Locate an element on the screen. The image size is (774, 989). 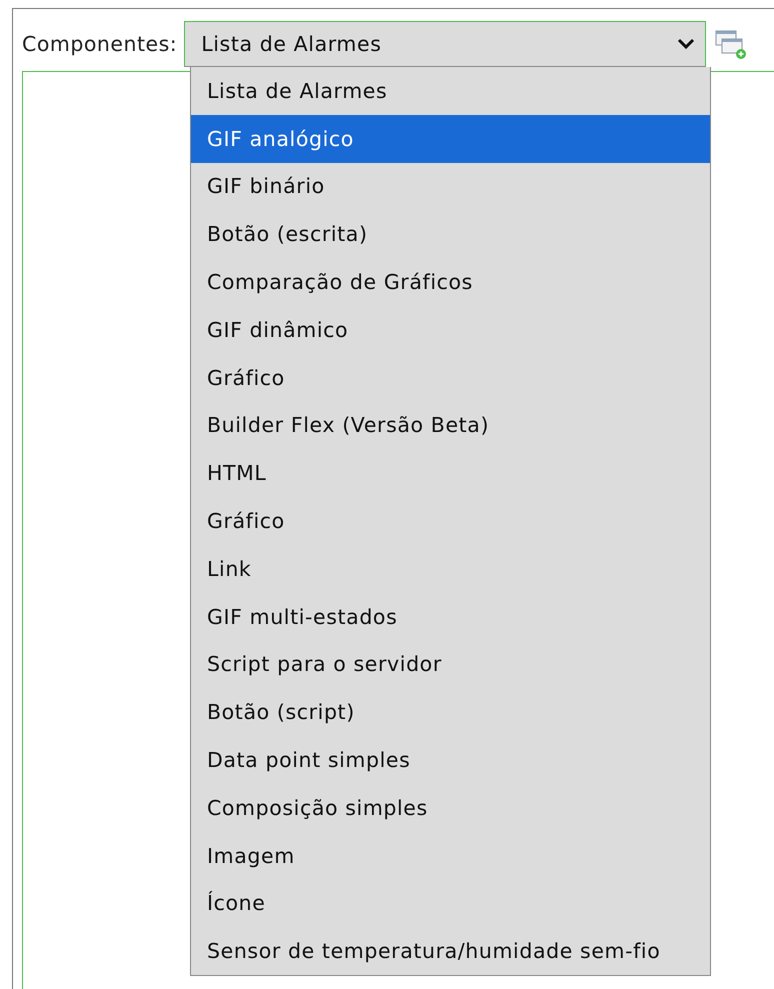
dropdown-option: Sensor de temperatura/humidade sem-fio is located at coordinates (450, 951).